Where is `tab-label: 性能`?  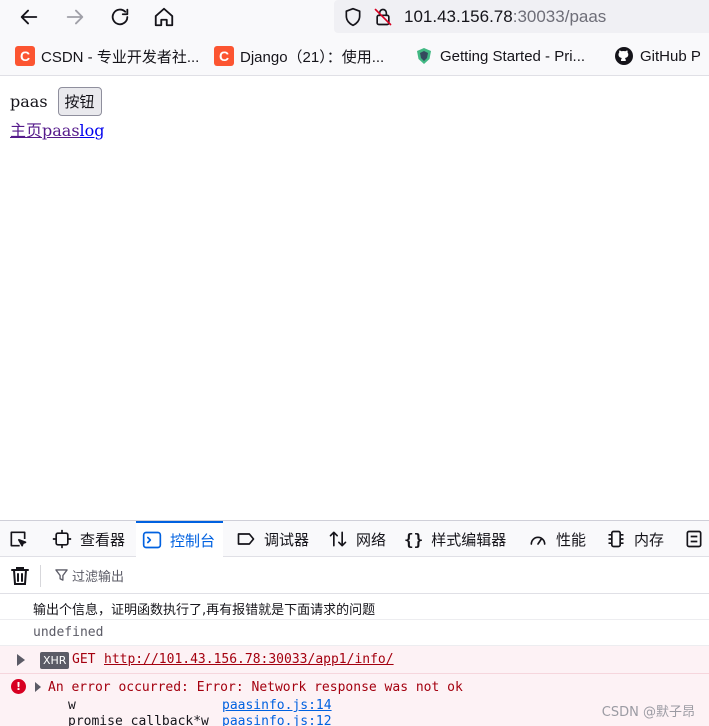 tab-label: 性能 is located at coordinates (571, 540).